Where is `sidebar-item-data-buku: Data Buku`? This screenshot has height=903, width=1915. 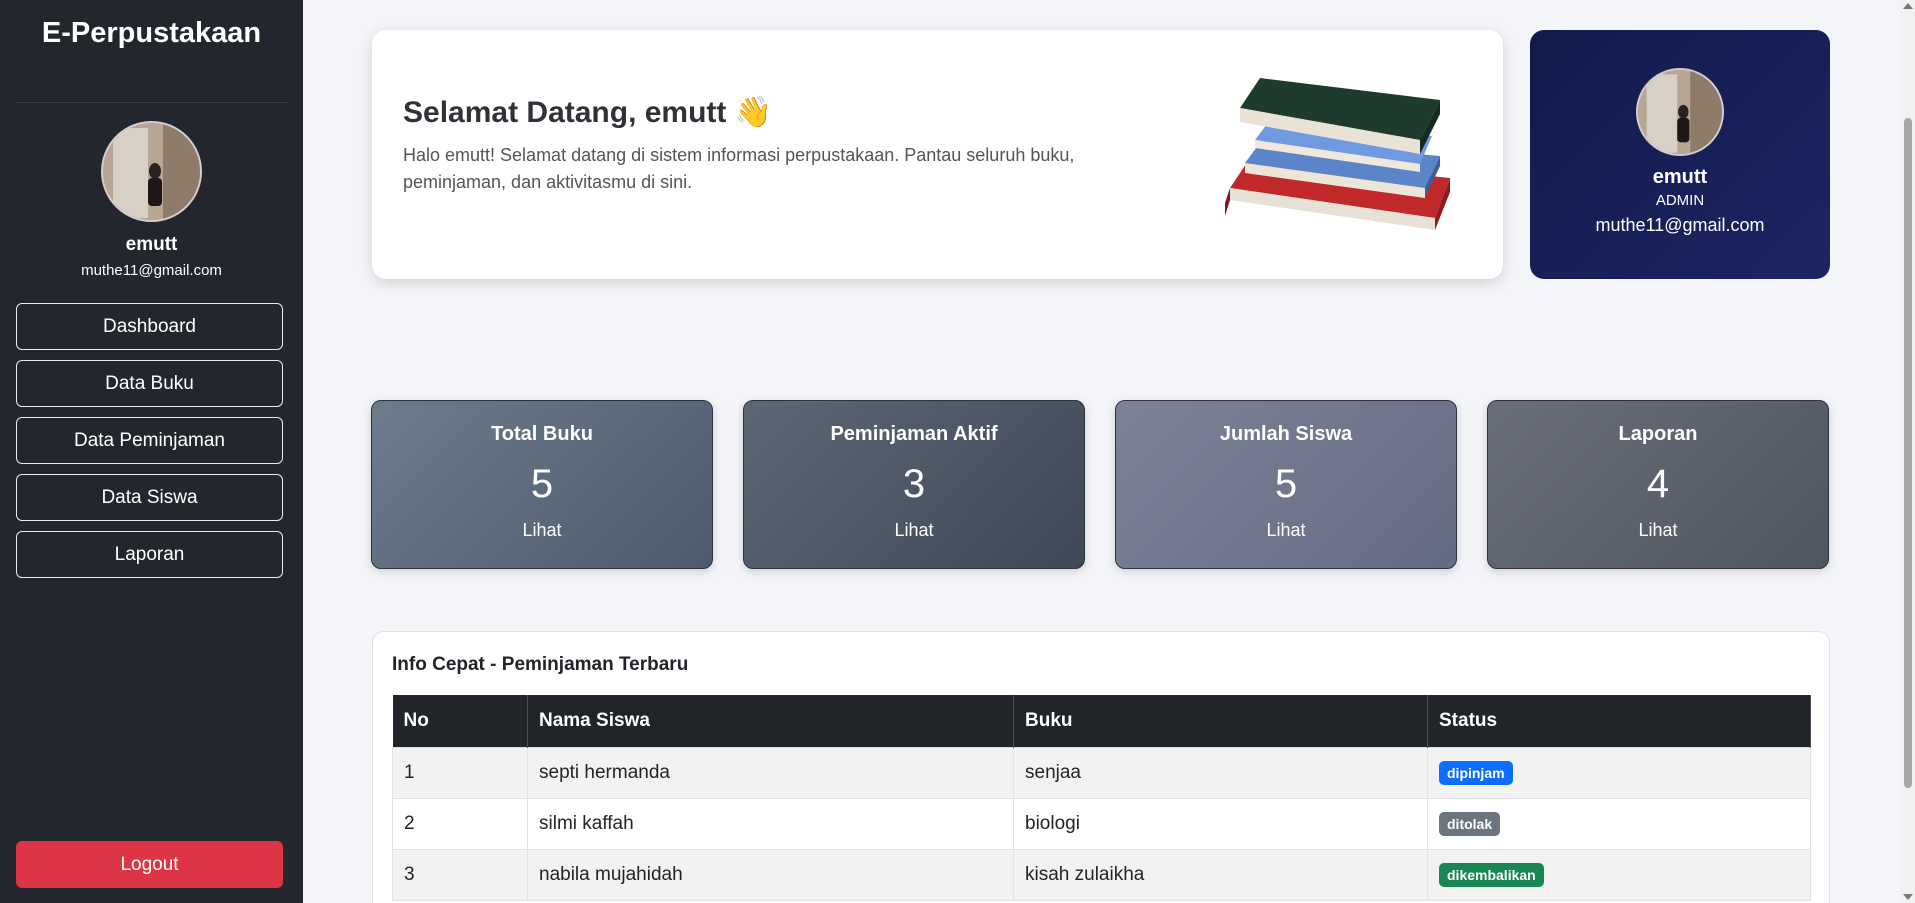
sidebar-item-data-buku: Data Buku is located at coordinates (149, 383).